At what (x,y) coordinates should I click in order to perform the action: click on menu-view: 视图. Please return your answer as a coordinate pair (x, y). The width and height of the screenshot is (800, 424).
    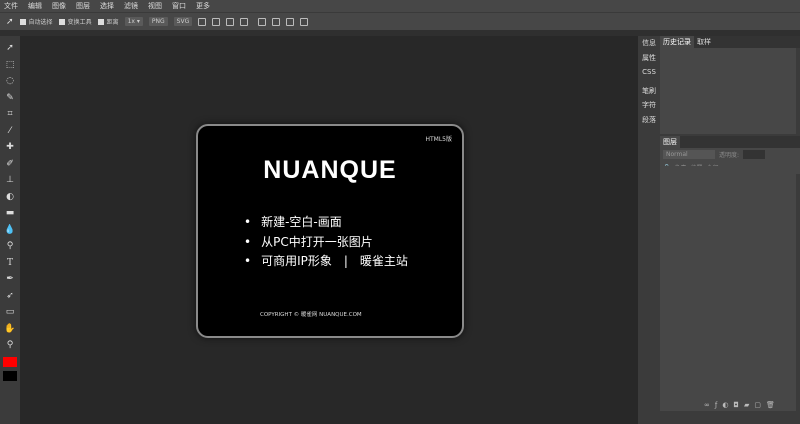
    Looking at the image, I should click on (155, 6).